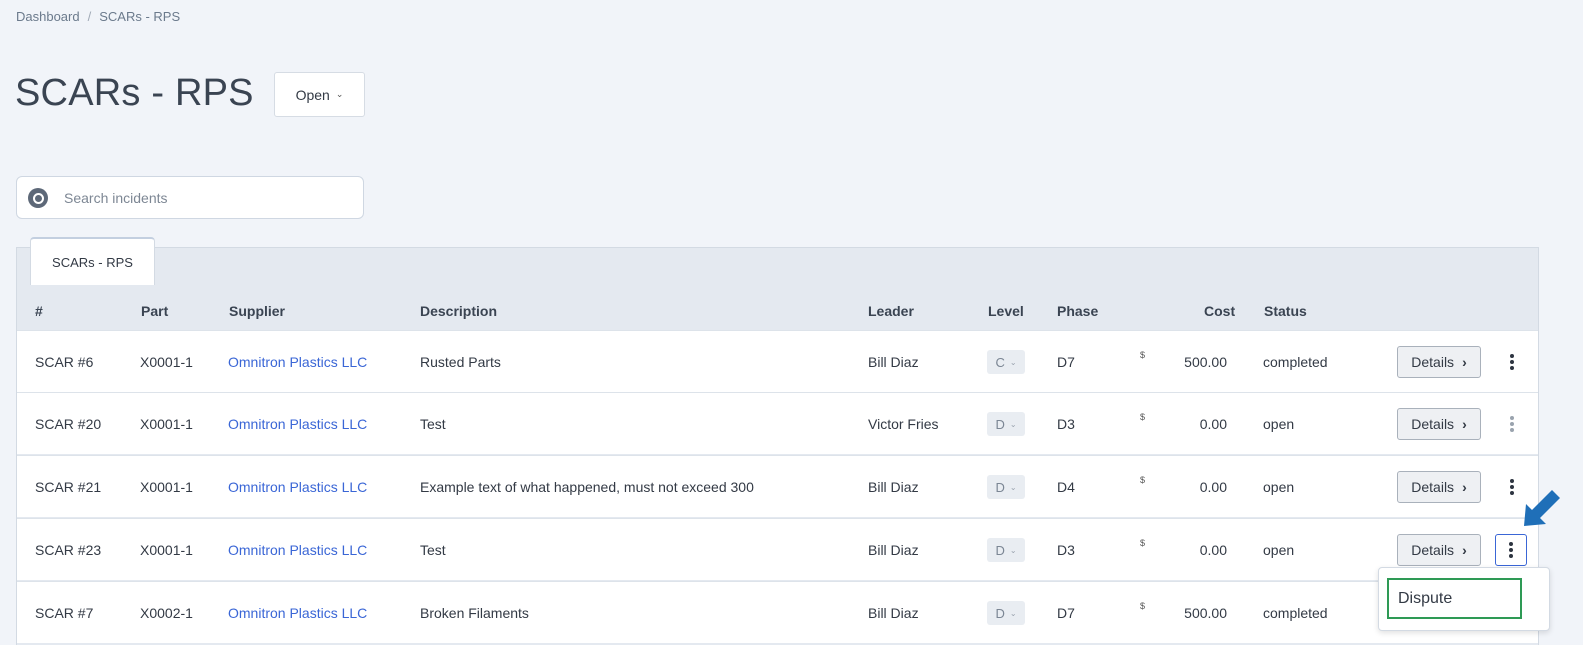  What do you see at coordinates (1000, 362) in the screenshot?
I see `level-value: C` at bounding box center [1000, 362].